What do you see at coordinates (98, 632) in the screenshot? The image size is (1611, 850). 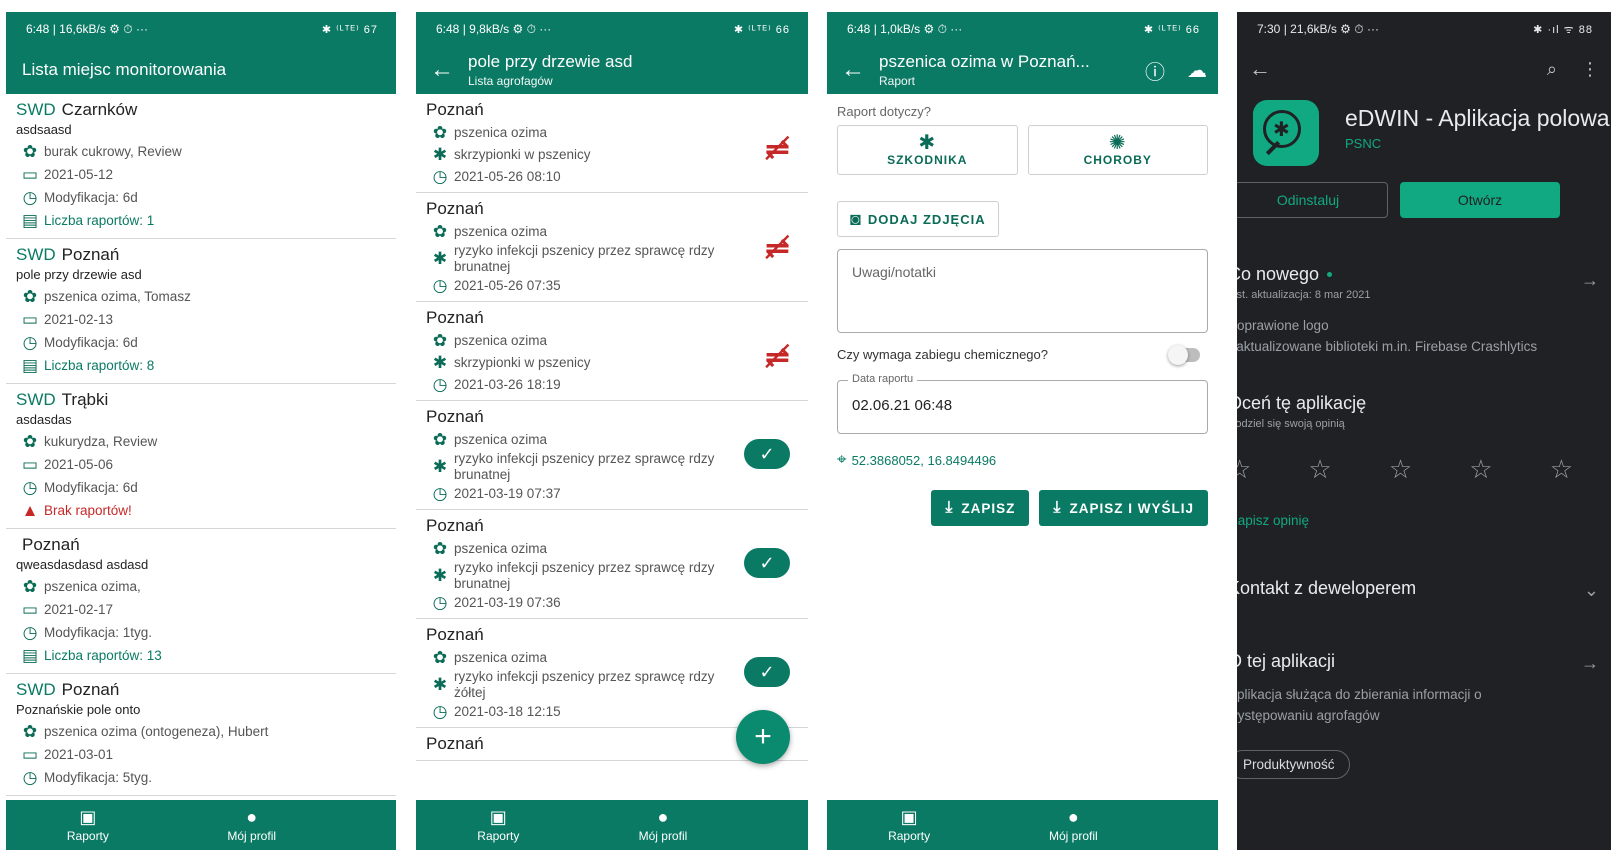 I see `modified: Modyfikacja: 1tyg.` at bounding box center [98, 632].